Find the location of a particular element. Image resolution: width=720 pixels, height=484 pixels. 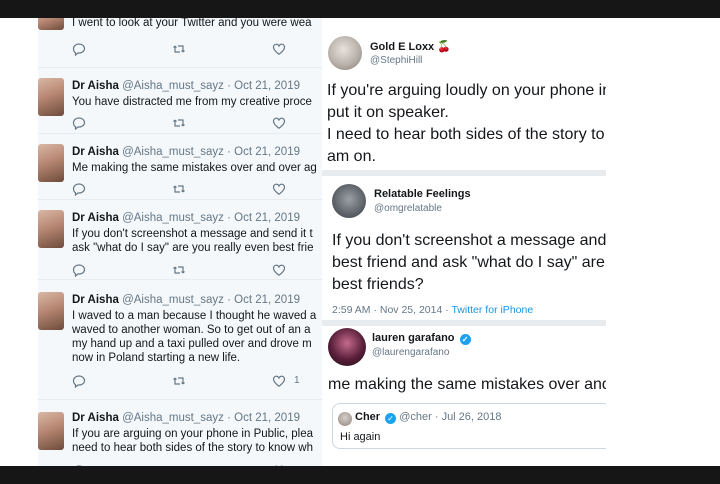

author-name: lauren garafano ✓ is located at coordinates (421, 338).